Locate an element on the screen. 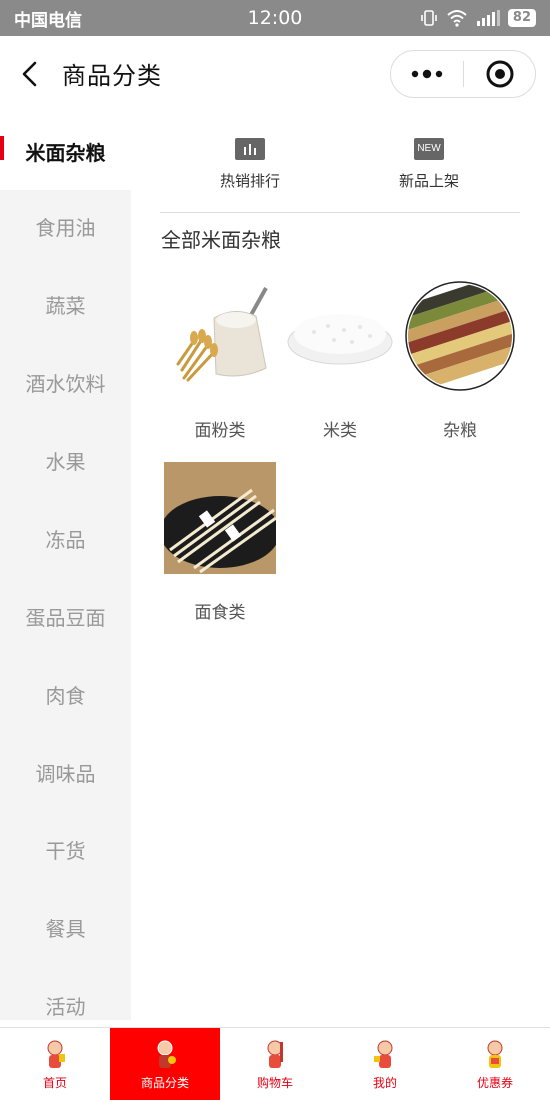 This screenshot has height=1100, width=550. sidebar-item-eggs-tofu: 蛋品豆面 is located at coordinates (65, 616).